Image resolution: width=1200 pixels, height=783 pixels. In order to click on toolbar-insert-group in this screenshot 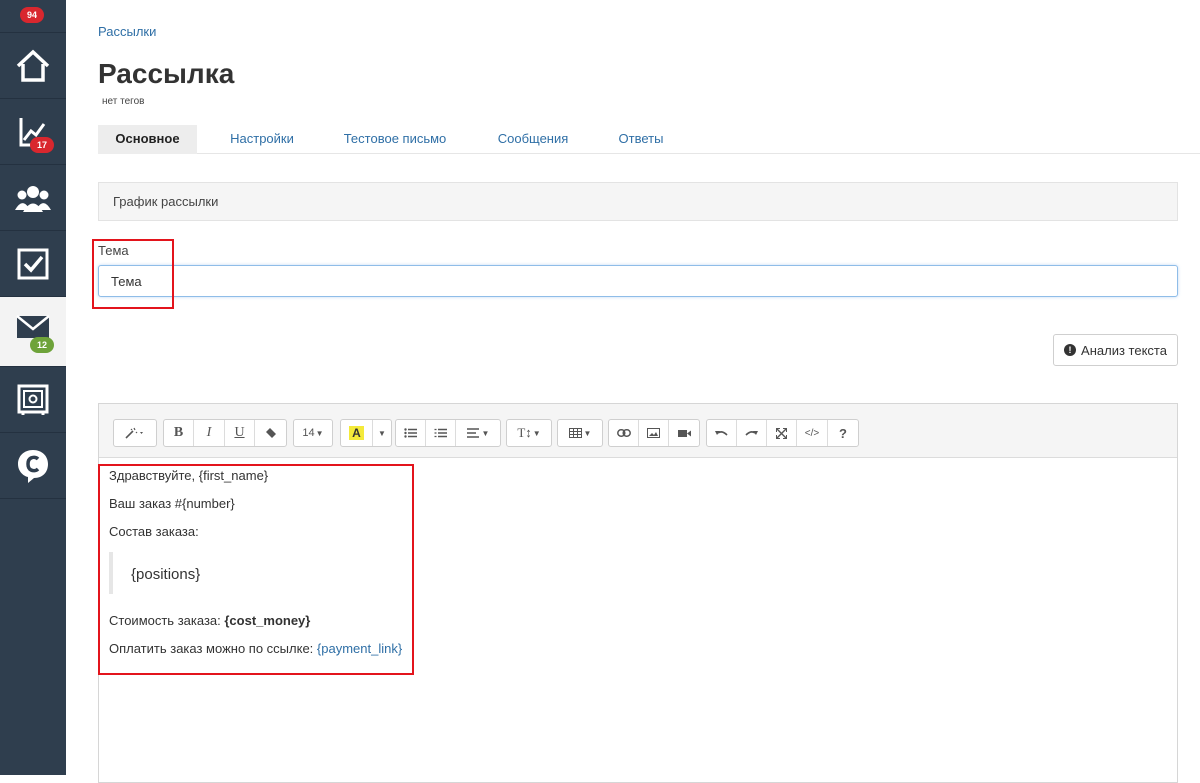, I will do `click(654, 433)`.